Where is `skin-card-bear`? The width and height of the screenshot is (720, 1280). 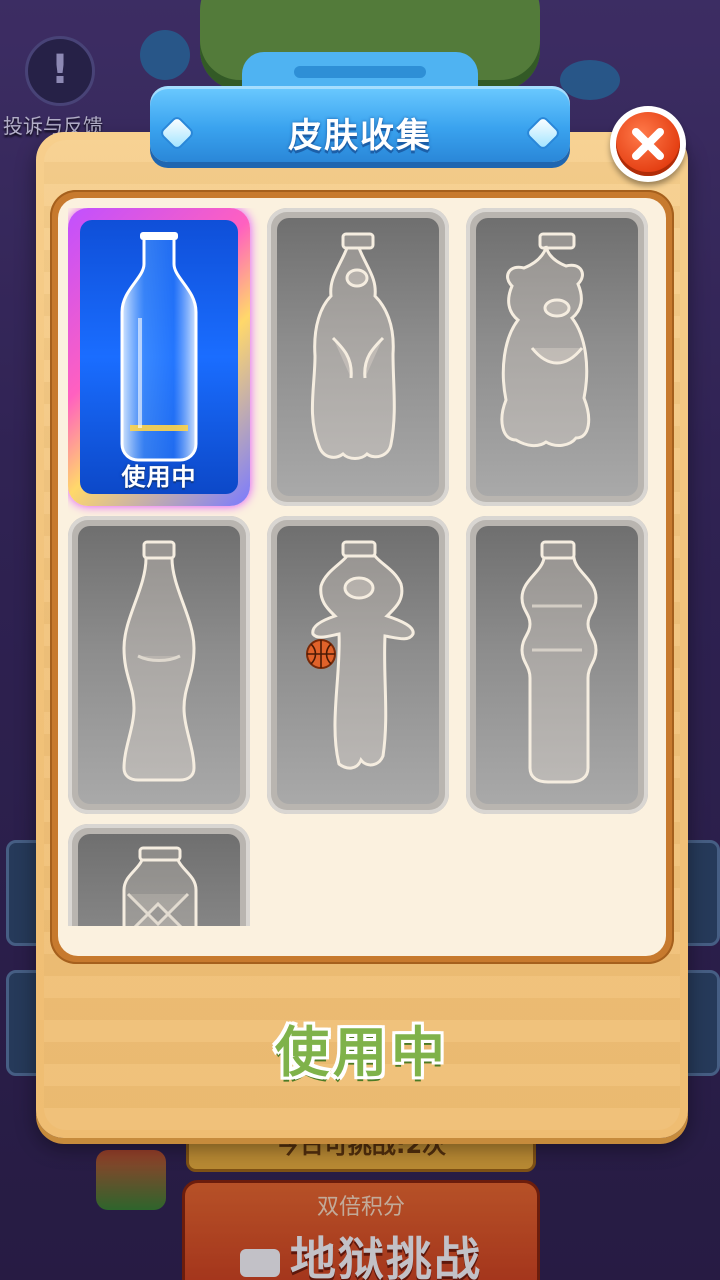 skin-card-bear is located at coordinates (557, 357).